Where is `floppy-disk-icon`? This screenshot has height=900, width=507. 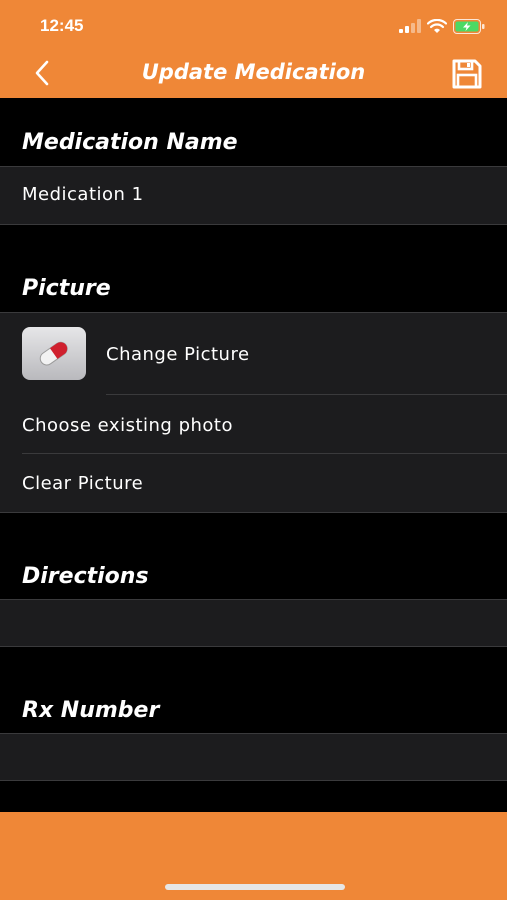 floppy-disk-icon is located at coordinates (467, 74).